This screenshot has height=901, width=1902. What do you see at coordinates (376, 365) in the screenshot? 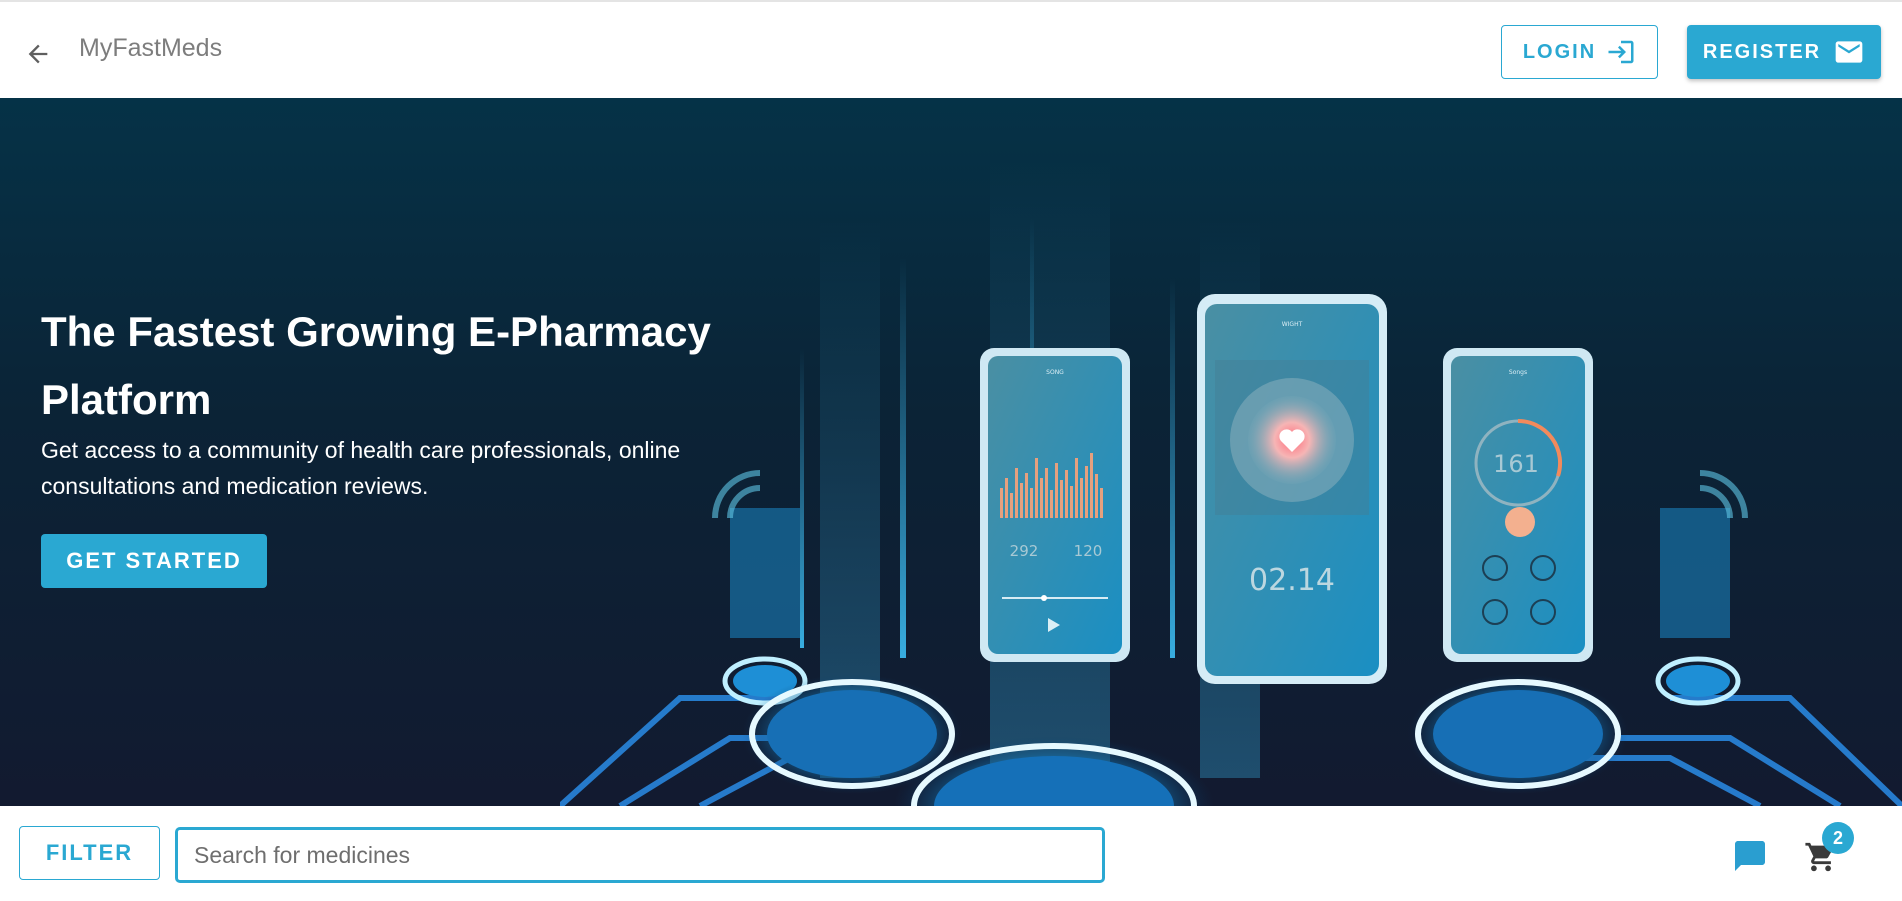
I see `hero-title: The Fastest Growing E-Pharmacy Platform` at bounding box center [376, 365].